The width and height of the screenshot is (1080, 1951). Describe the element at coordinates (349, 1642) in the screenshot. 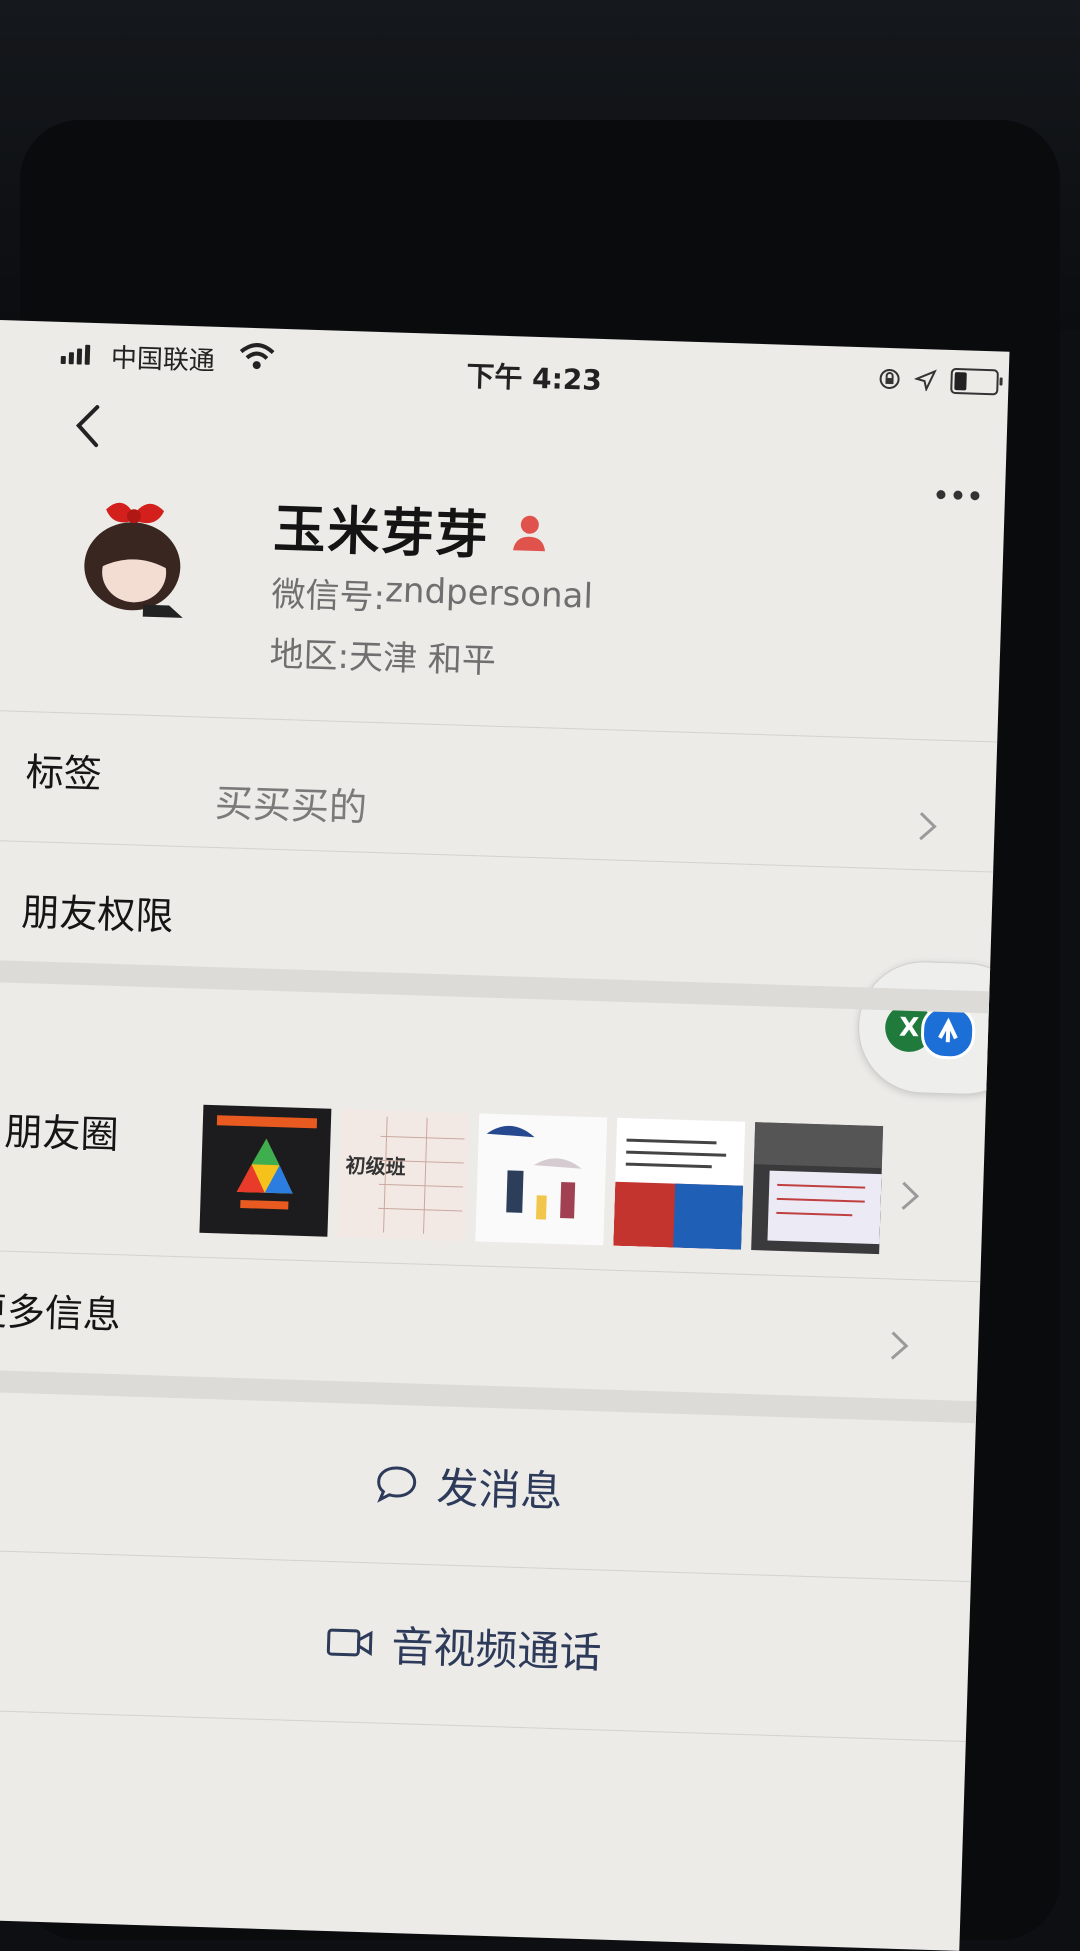

I see `video-camera-icon` at that location.